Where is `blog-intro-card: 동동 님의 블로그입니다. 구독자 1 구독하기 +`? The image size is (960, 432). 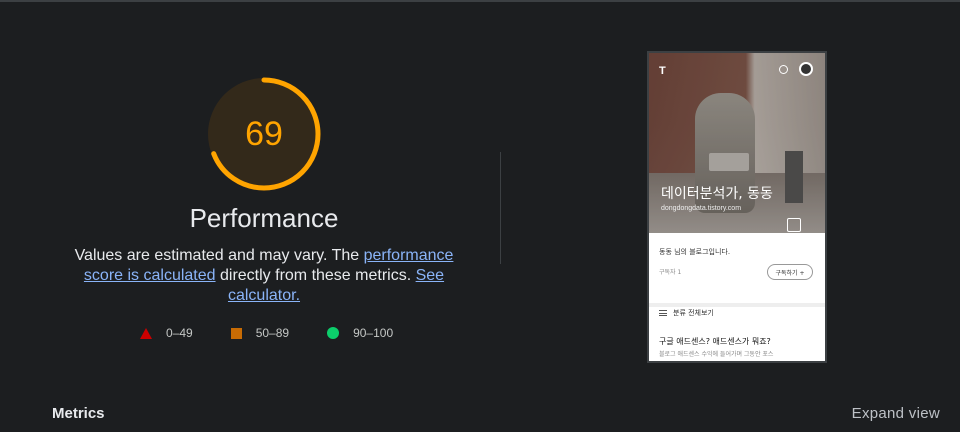 blog-intro-card: 동동 님의 블로그입니다. 구독자 1 구독하기 + is located at coordinates (737, 269).